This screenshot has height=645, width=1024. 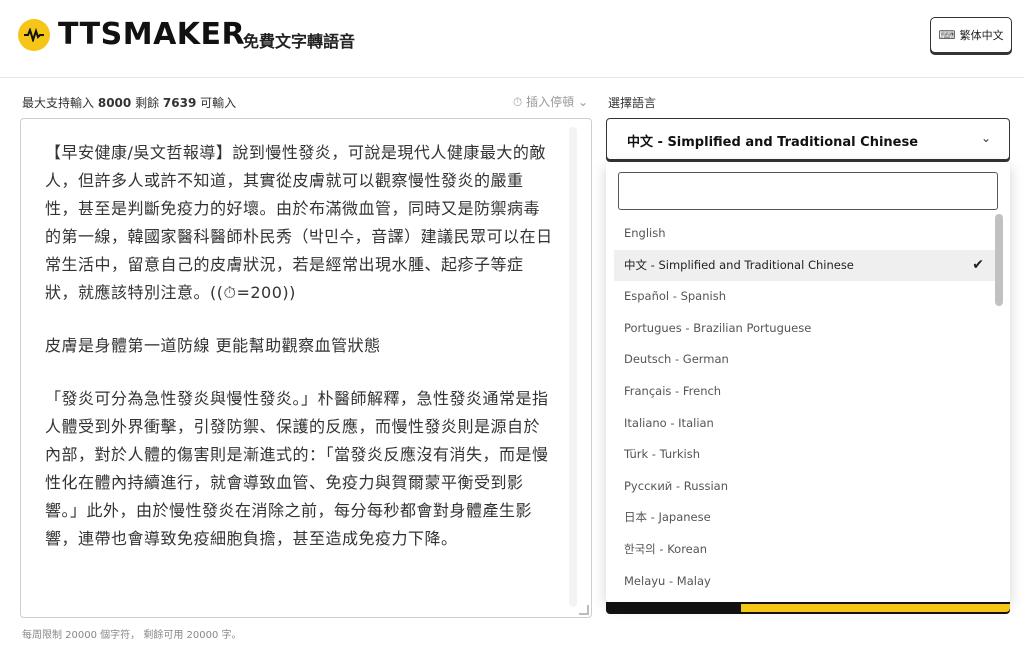 What do you see at coordinates (805, 582) in the screenshot?
I see `language-option: Melayu - Malay` at bounding box center [805, 582].